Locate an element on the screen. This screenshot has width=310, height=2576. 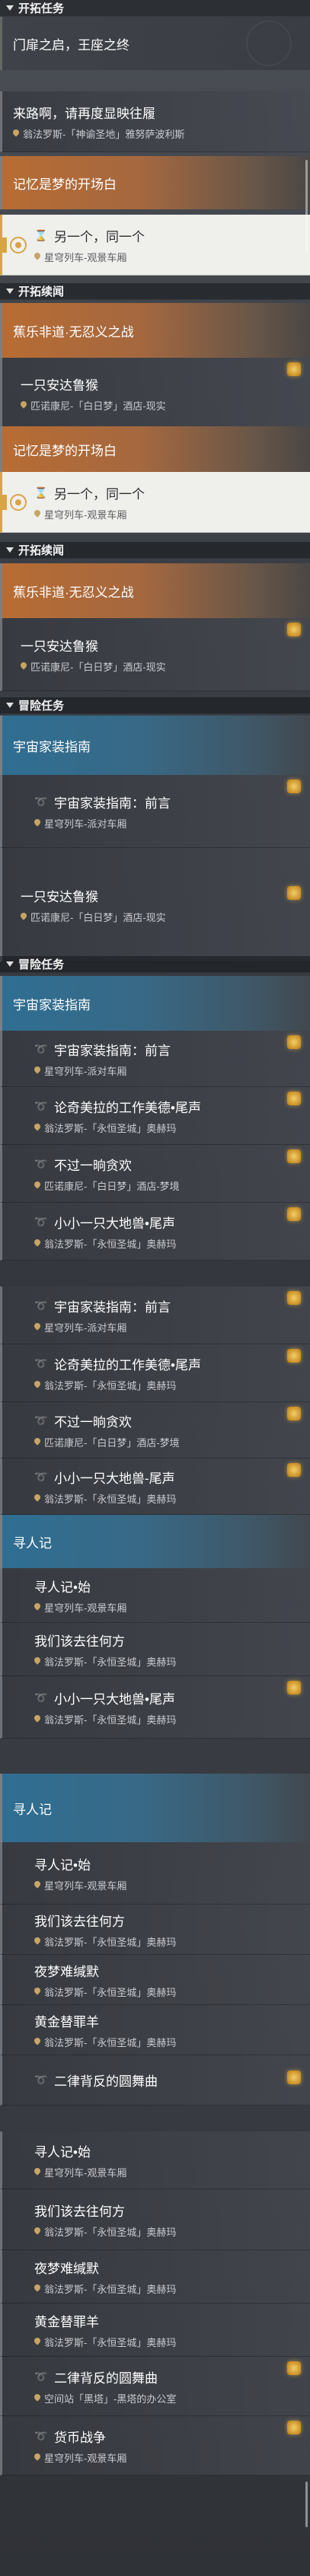
quest-another-same-selected-2: ⌛ 另一个，同一个 星穹列车-观景车厢 is located at coordinates (155, 503).